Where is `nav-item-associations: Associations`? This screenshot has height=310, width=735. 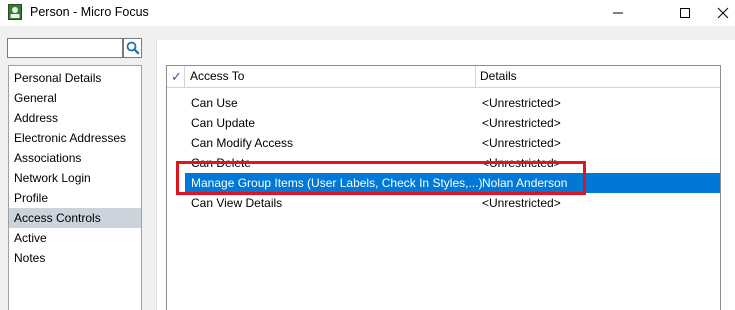
nav-item-associations: Associations is located at coordinates (75, 158).